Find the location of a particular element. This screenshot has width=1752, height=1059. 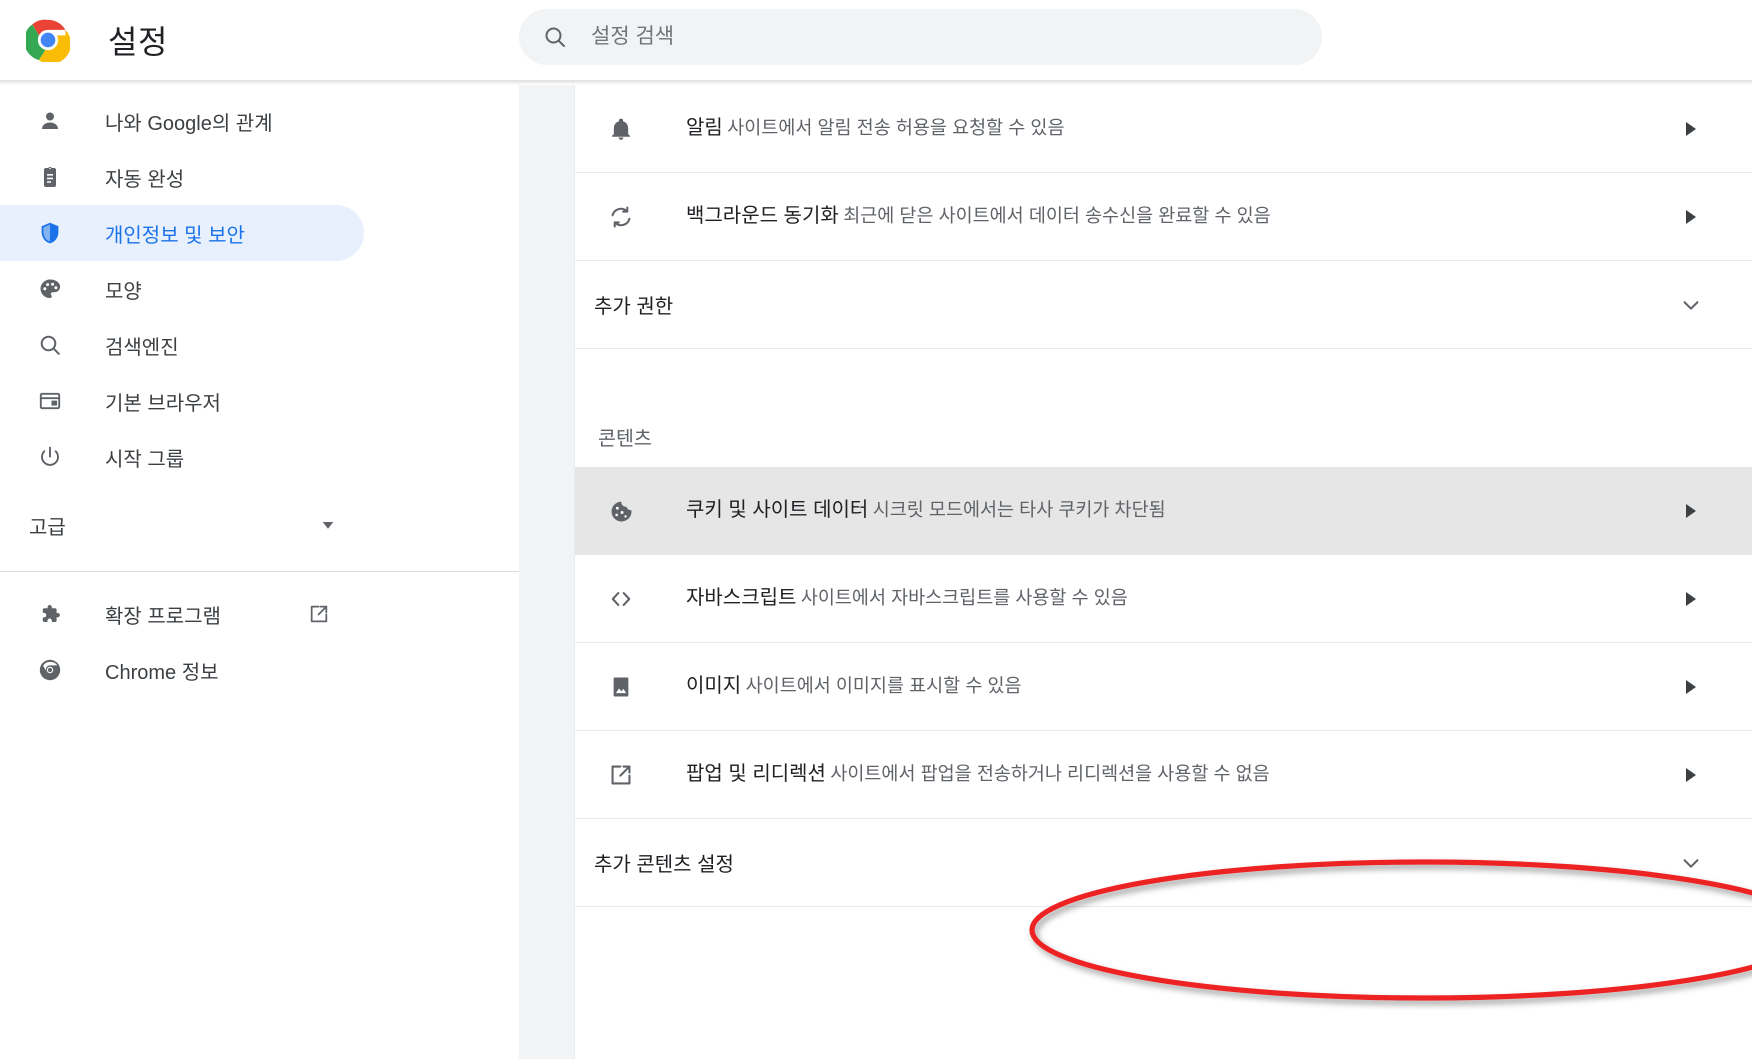

row-text: 쿠키 및 사이트 데이터 시크릿 모드에서는 타사 쿠키가 차단됨 is located at coordinates (926, 510).